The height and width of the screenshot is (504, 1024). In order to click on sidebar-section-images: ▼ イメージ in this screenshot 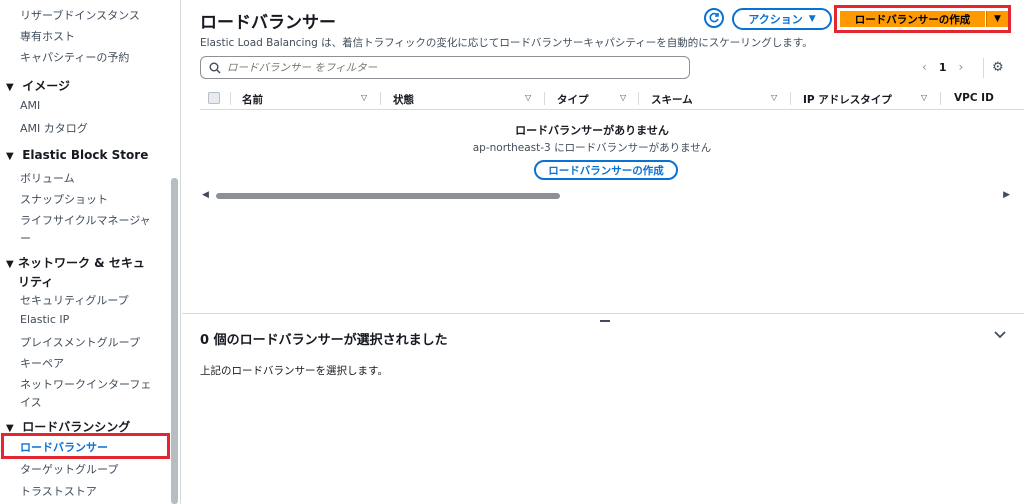, I will do `click(38, 85)`.